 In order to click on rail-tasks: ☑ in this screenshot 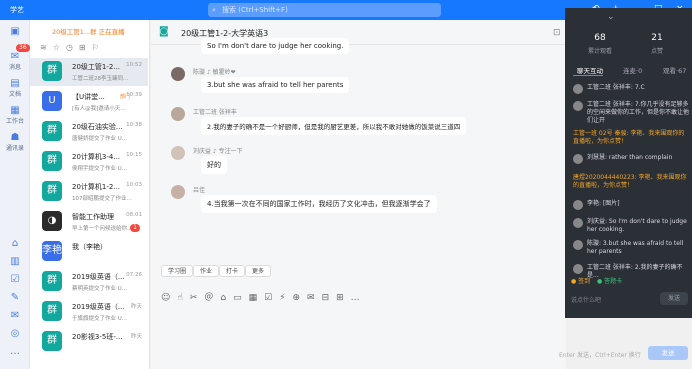, I will do `click(15, 279)`.